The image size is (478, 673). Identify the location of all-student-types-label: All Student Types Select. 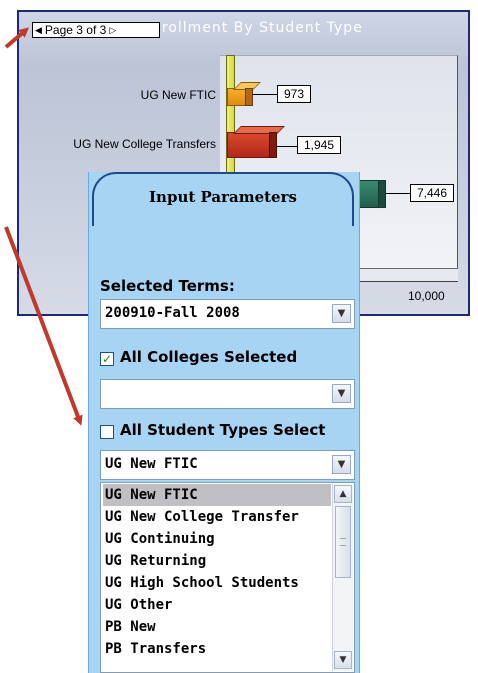
(223, 430).